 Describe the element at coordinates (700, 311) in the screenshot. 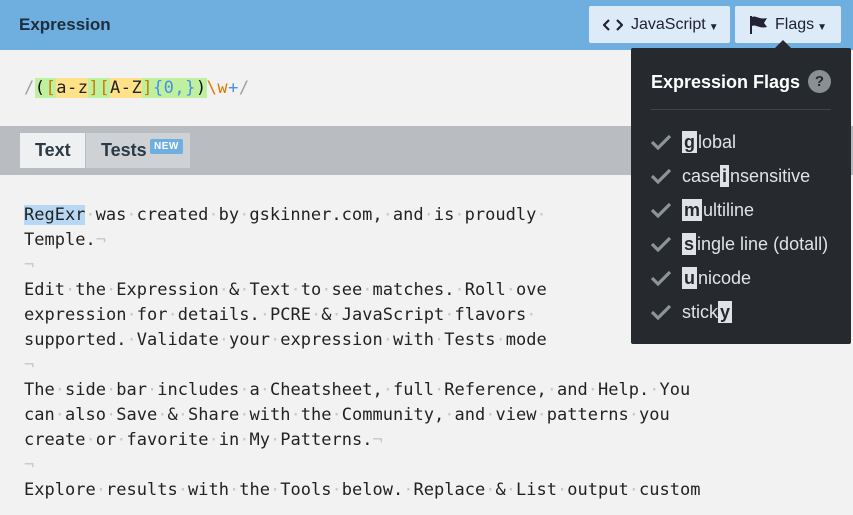

I see `flag-label-prefix: stick` at that location.